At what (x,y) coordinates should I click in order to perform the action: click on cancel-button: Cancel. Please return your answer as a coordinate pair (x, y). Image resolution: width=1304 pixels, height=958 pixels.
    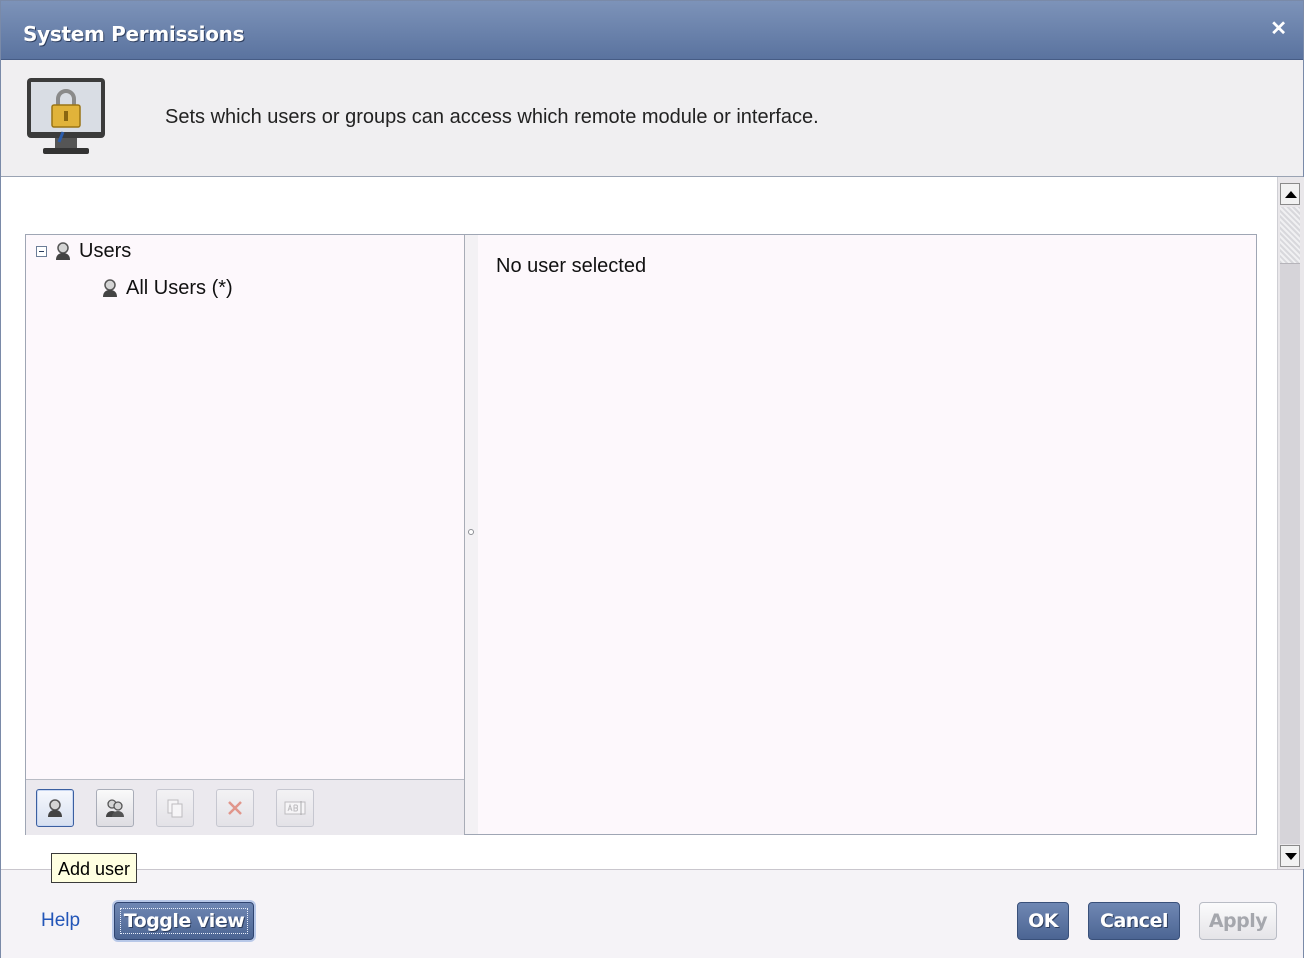
    Looking at the image, I should click on (1134, 921).